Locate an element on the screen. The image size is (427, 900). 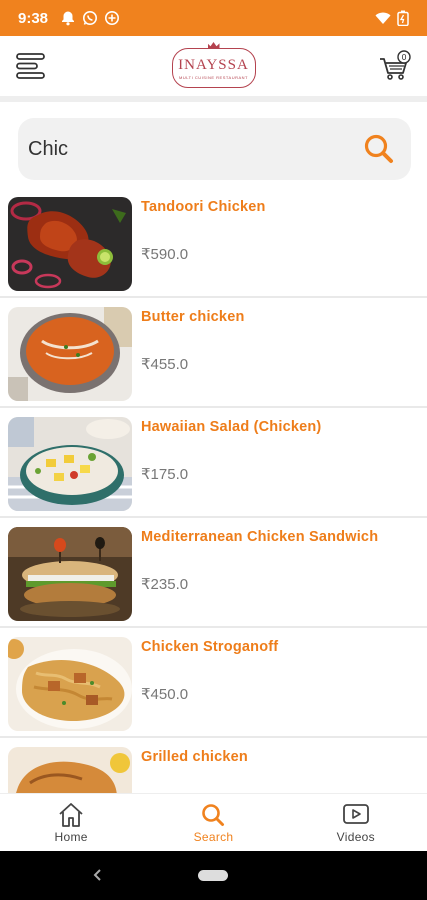
nav-label: Search is located at coordinates (213, 836).